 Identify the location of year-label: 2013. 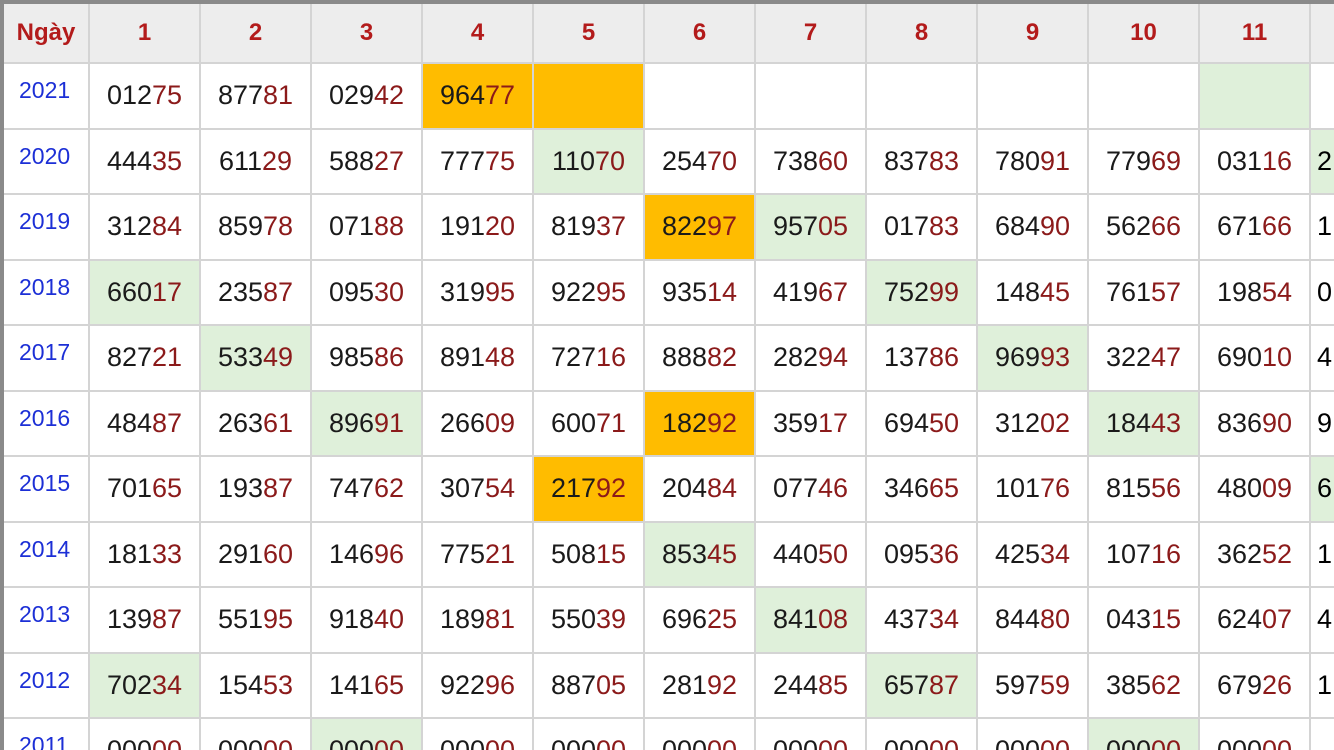
(47, 621).